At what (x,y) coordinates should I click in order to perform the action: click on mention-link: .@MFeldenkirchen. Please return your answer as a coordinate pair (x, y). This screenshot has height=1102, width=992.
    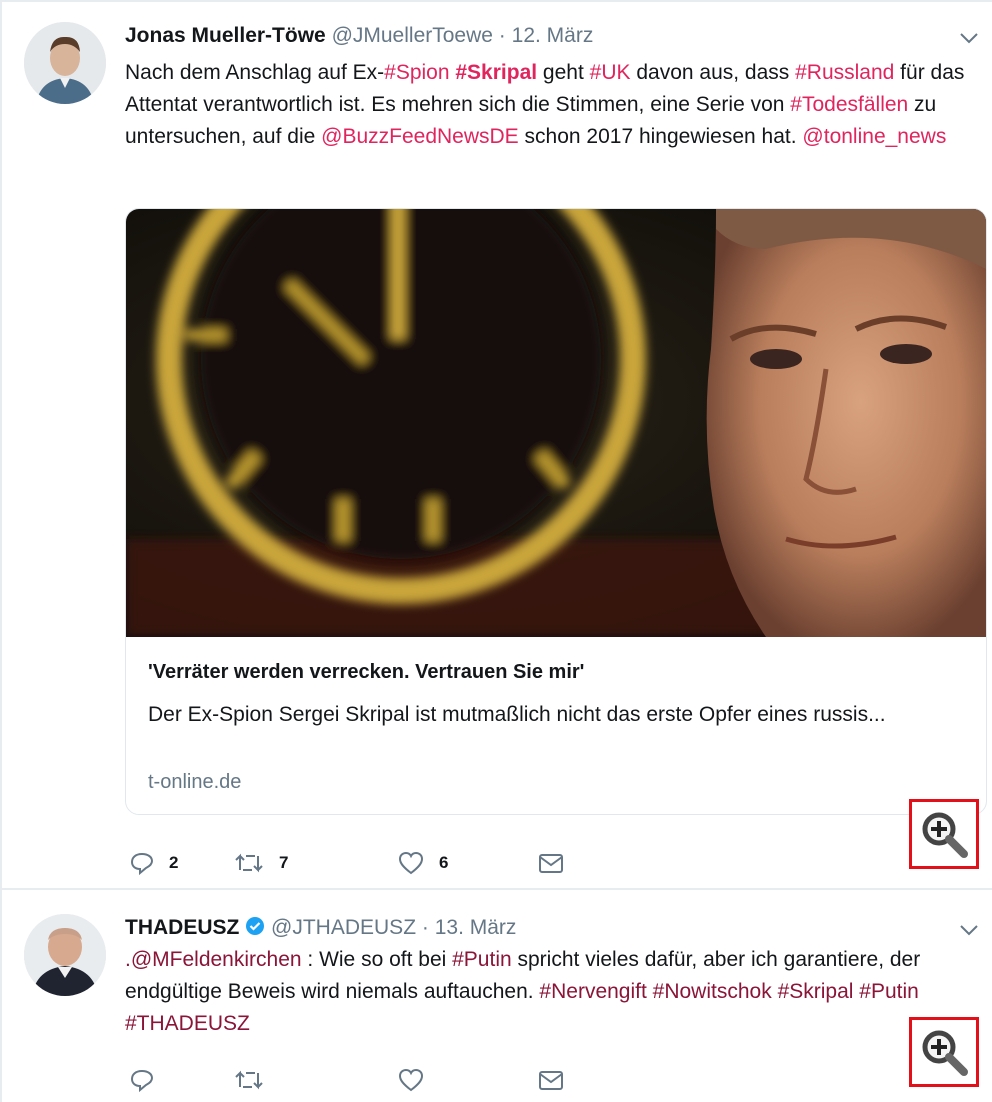
    Looking at the image, I should click on (213, 959).